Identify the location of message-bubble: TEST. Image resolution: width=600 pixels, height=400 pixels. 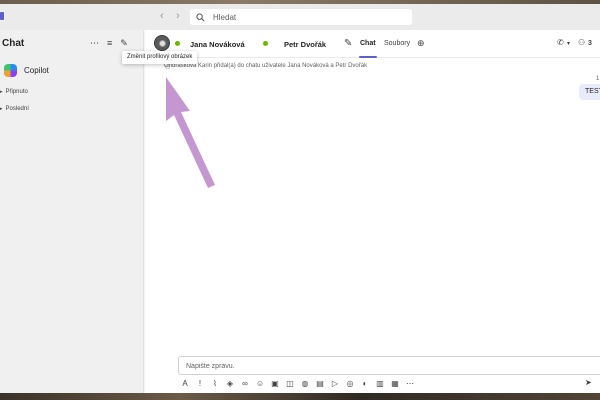
(589, 92).